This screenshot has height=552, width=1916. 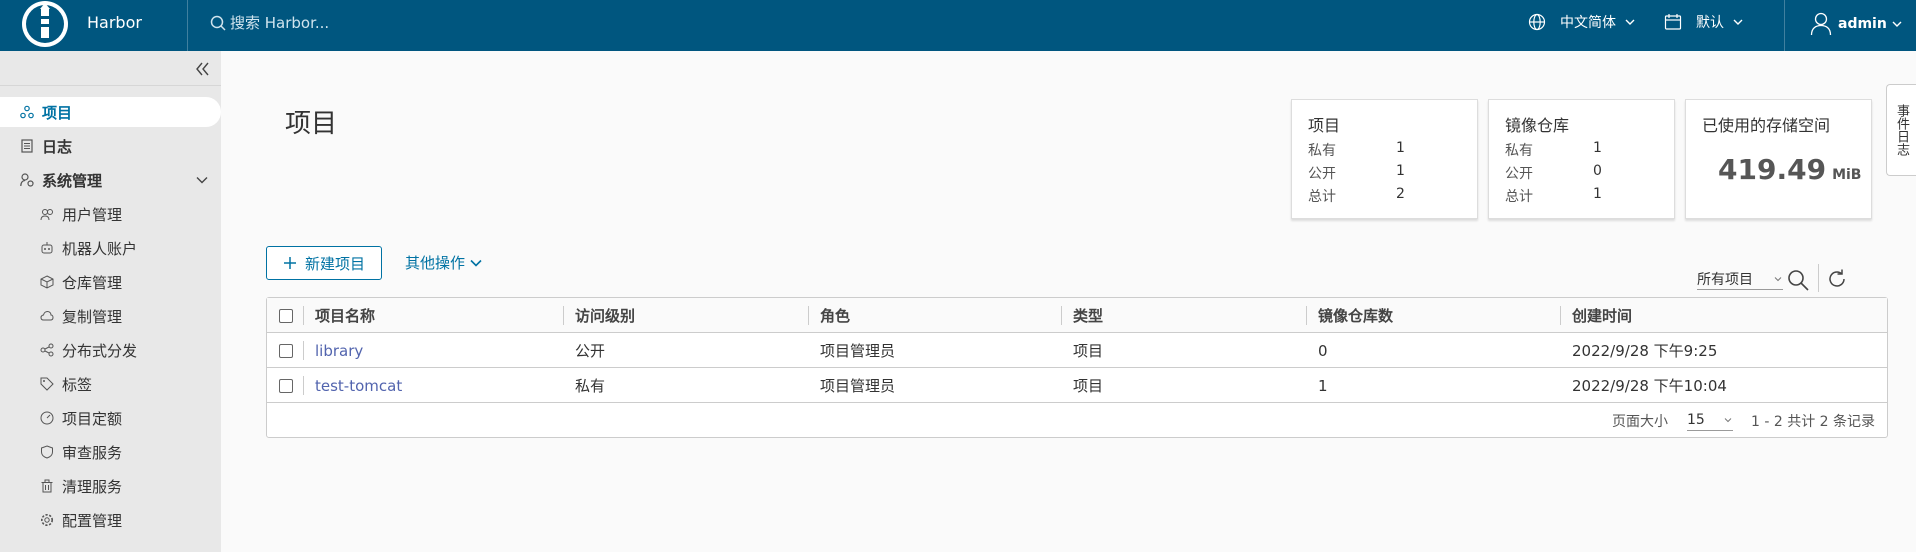 What do you see at coordinates (1553, 172) in the screenshot?
I see `card-row: 公开 0` at bounding box center [1553, 172].